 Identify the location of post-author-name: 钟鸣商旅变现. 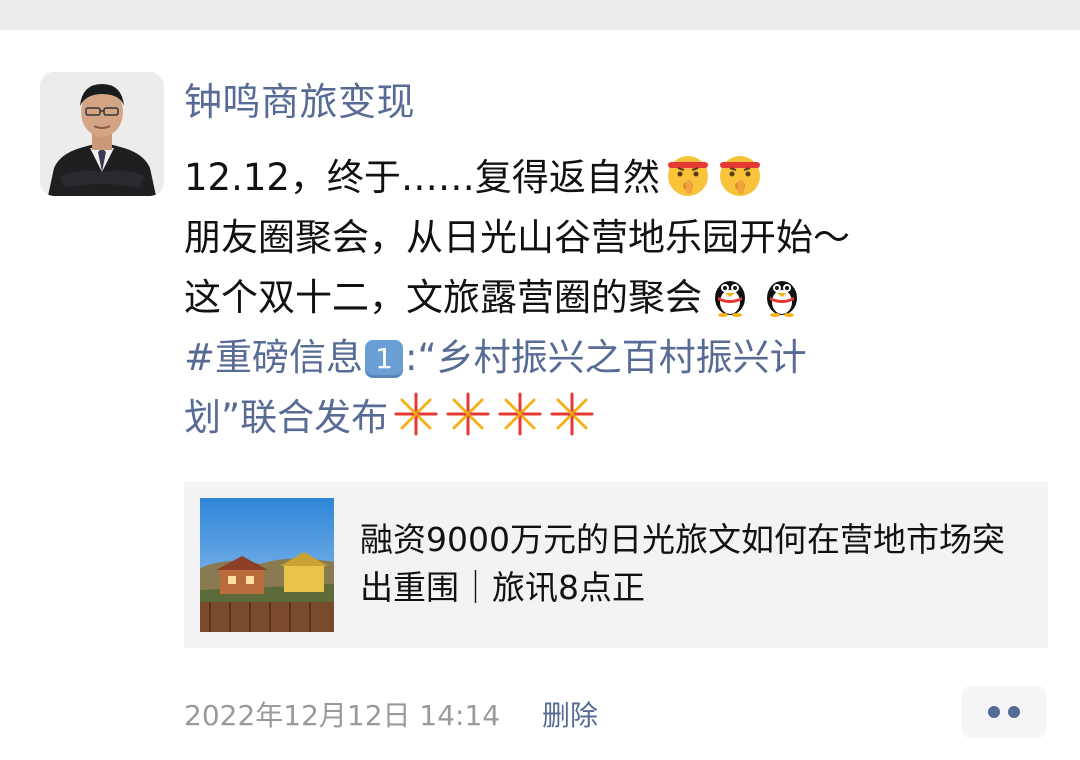
(299, 102).